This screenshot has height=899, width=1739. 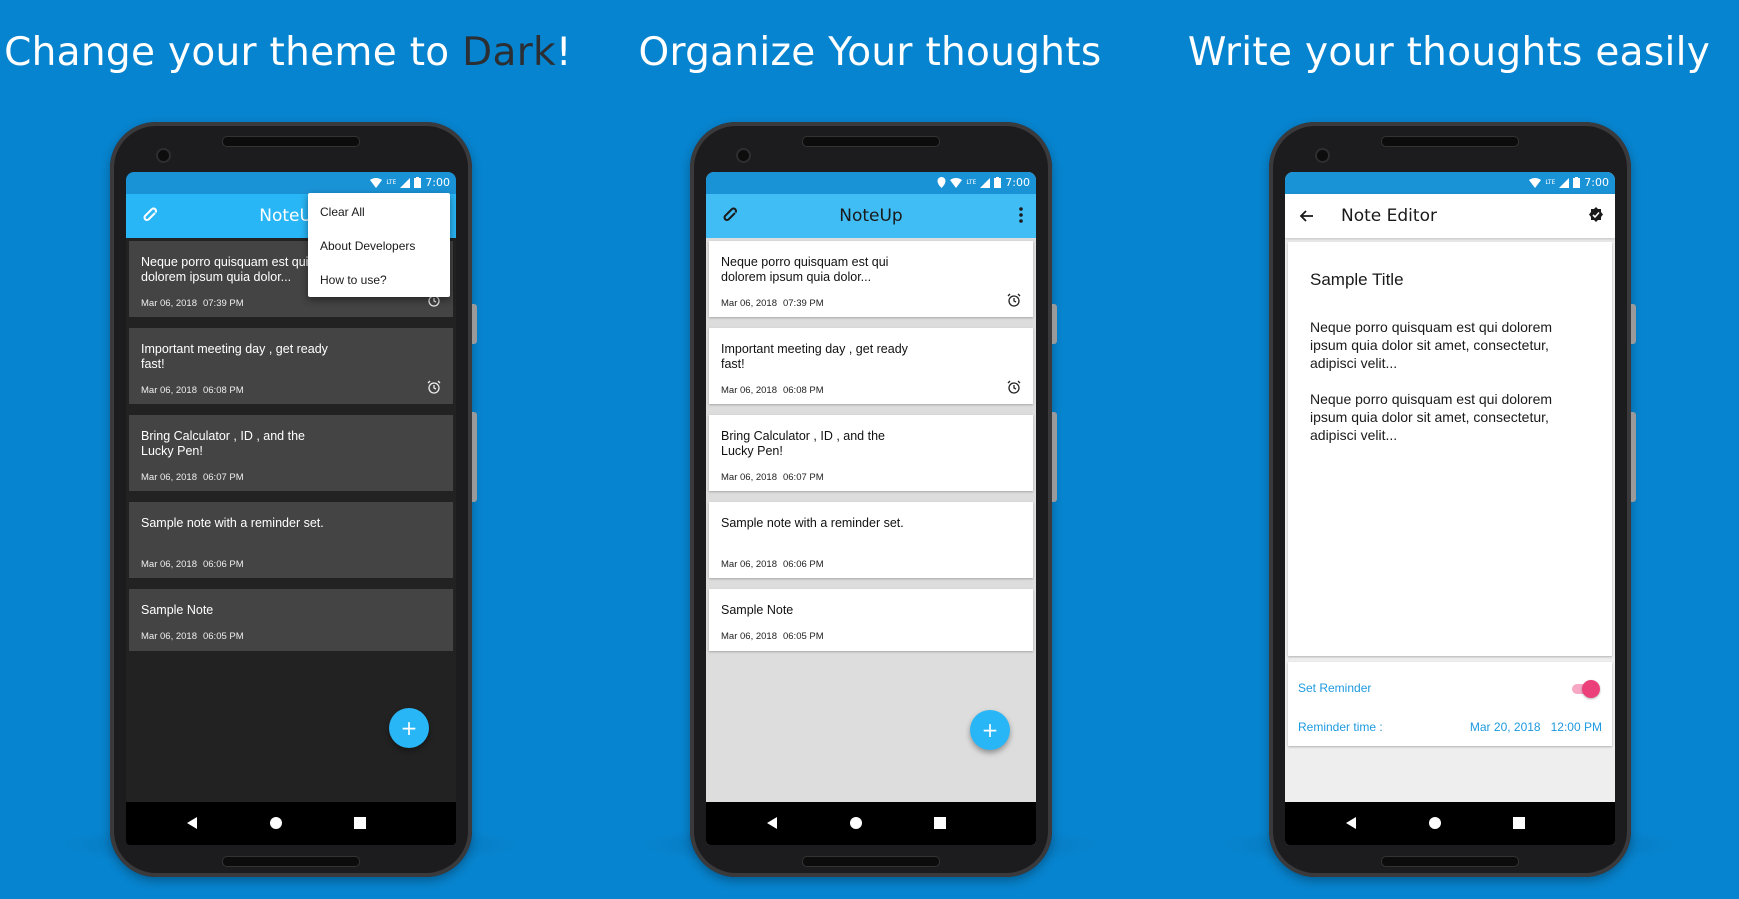 I want to click on reminder-time-value: 12:00 PM, so click(x=1576, y=727).